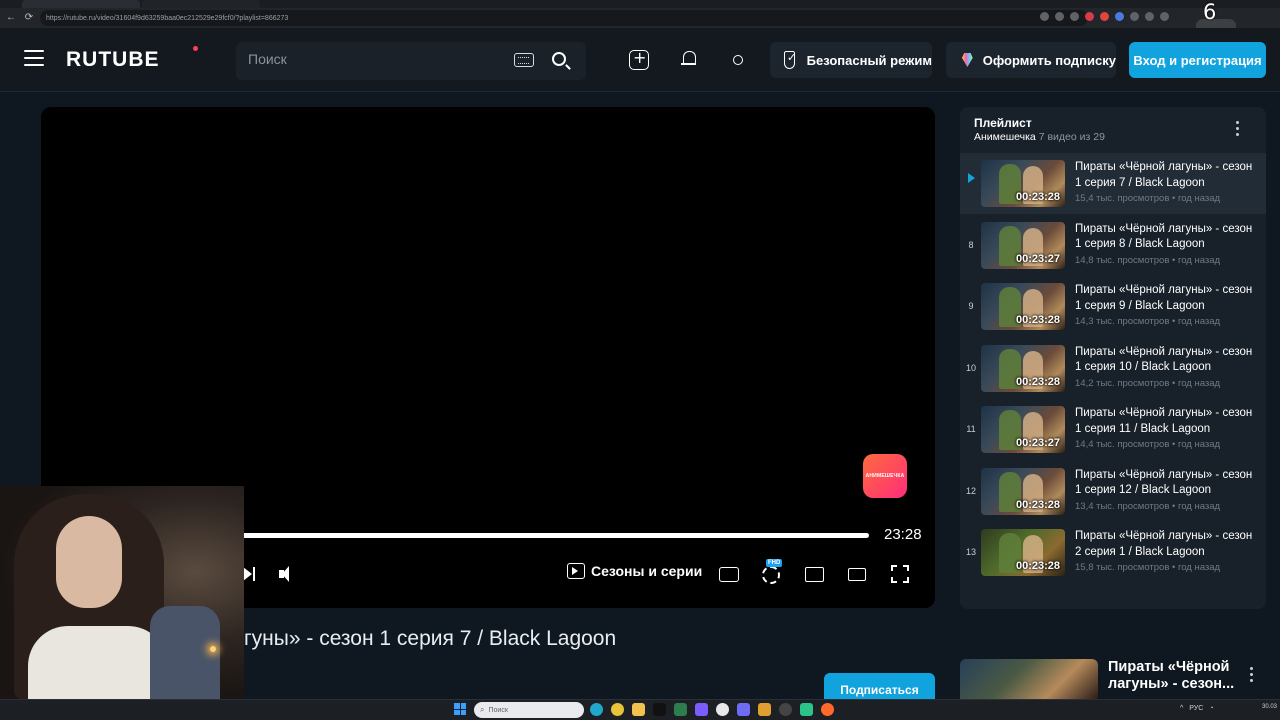 This screenshot has width=1280, height=720. I want to click on bell-icon, so click(690, 60).